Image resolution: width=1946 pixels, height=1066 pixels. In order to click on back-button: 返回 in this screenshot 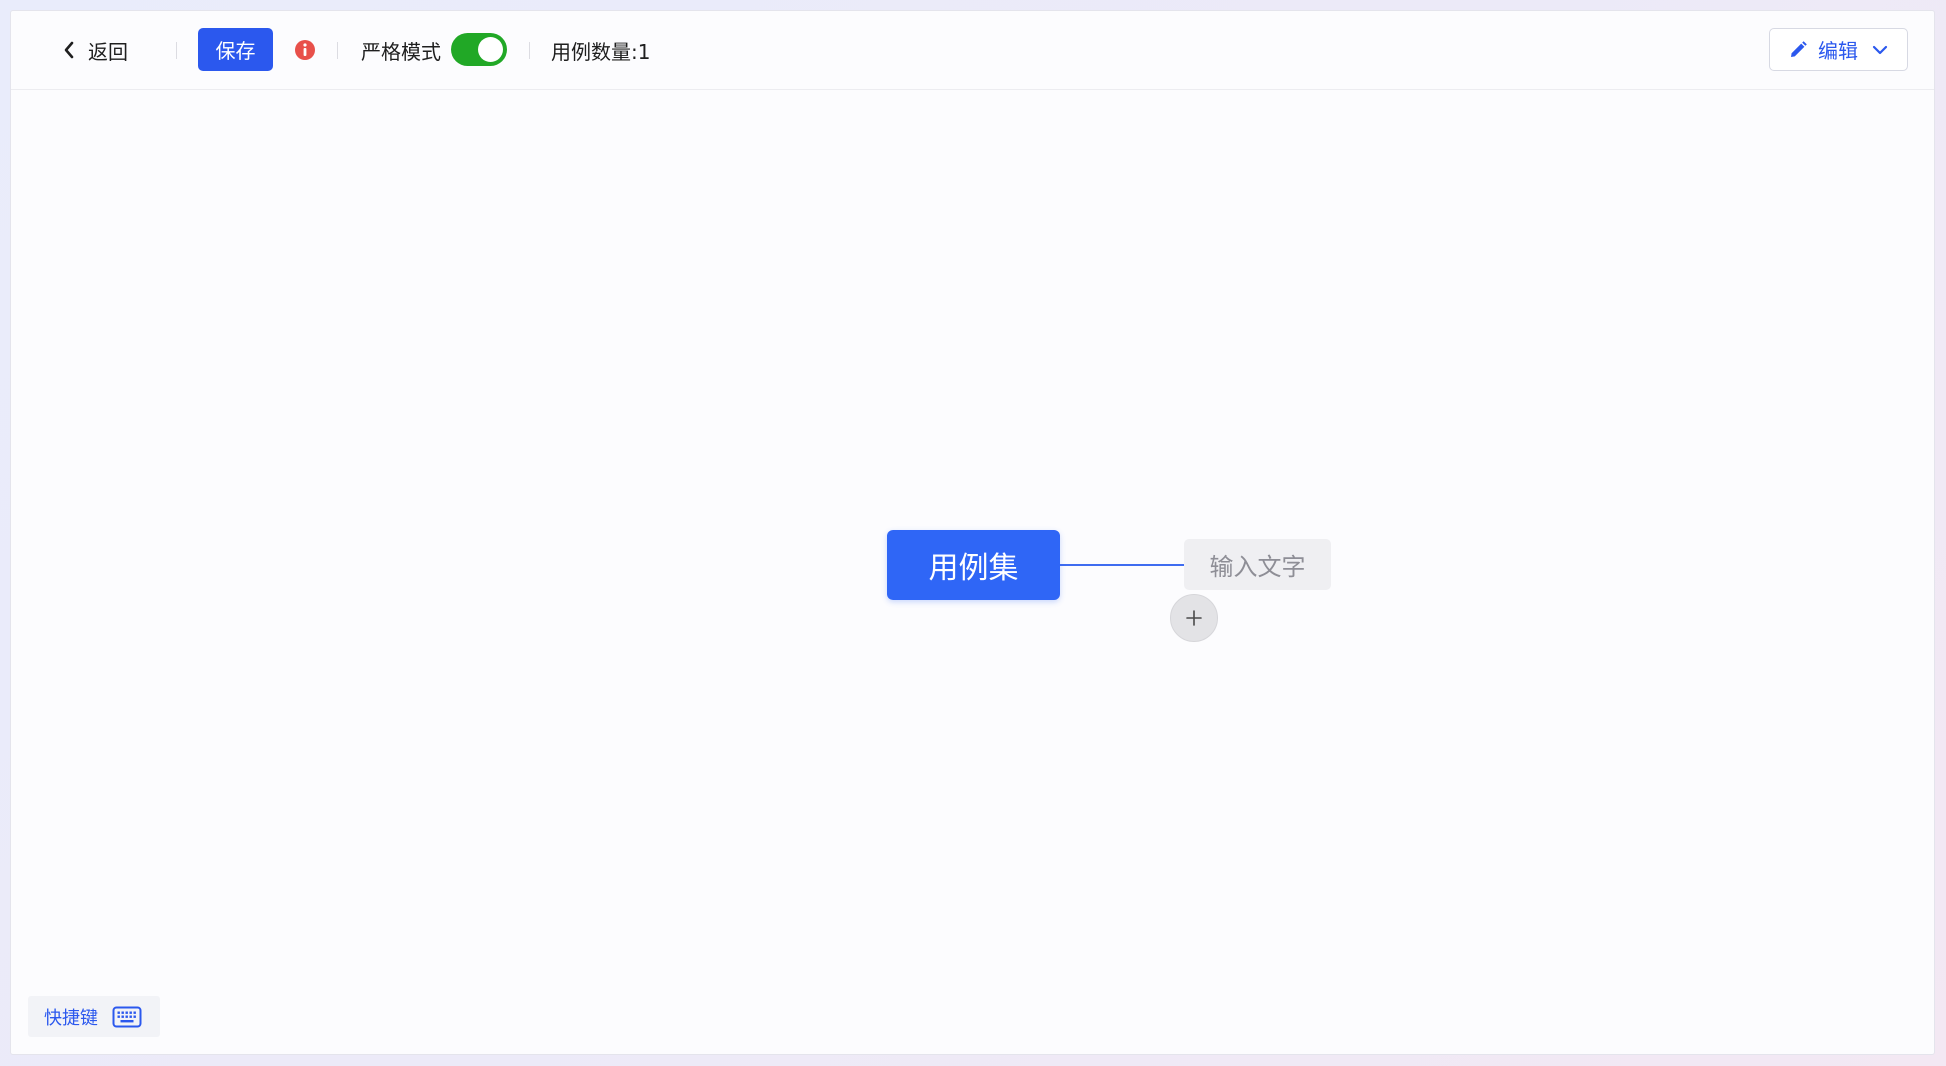, I will do `click(95, 50)`.